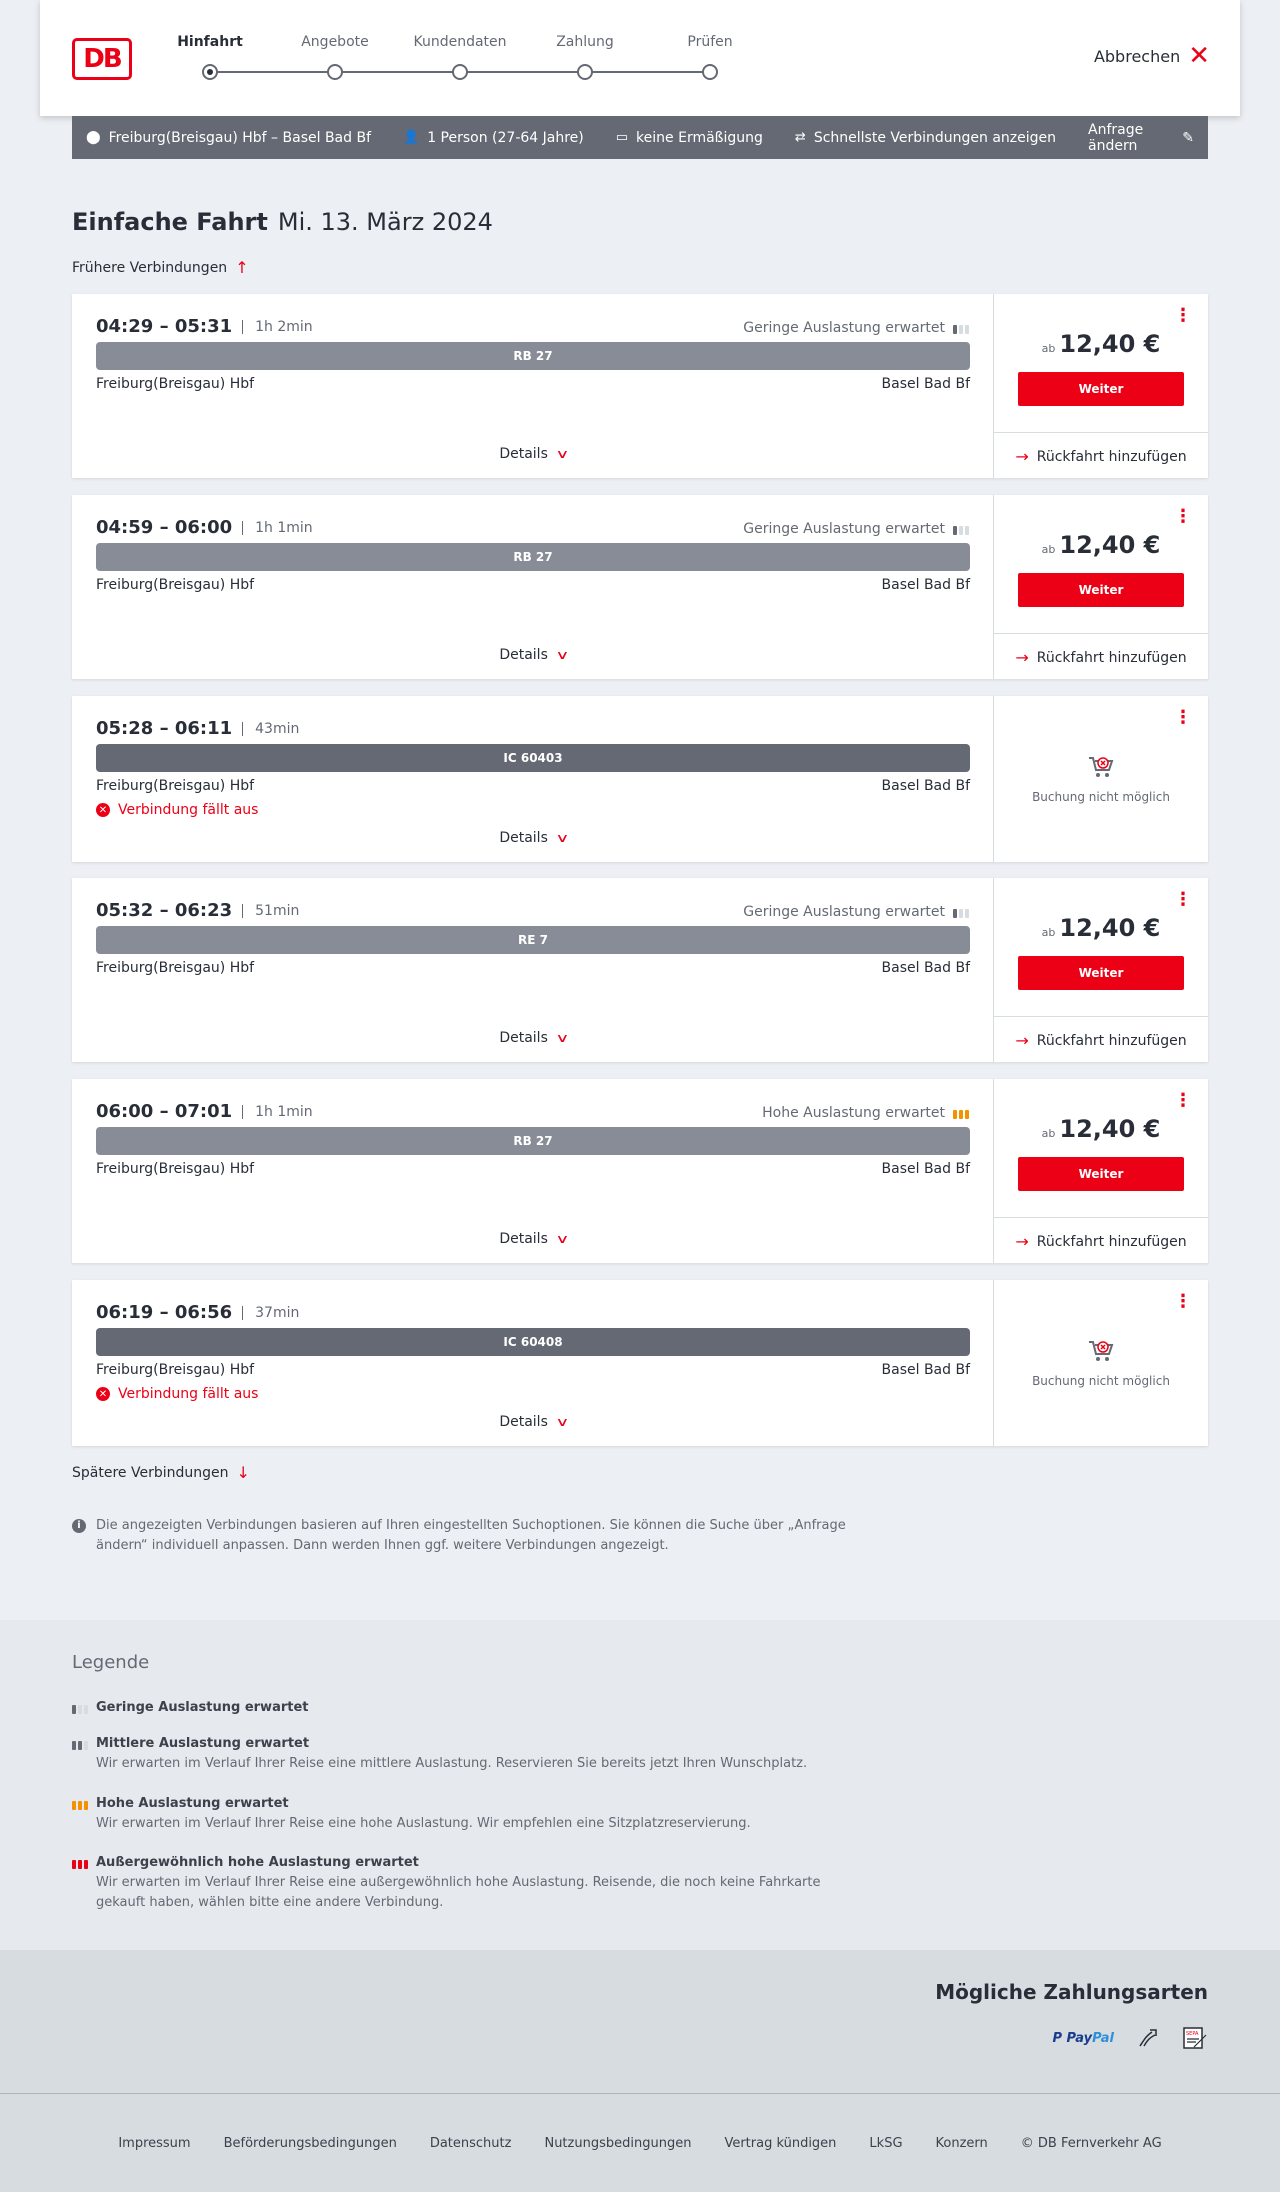  Describe the element at coordinates (160, 267) in the screenshot. I see `earlier-connections-link: Frühere Verbindungen ↑` at that location.